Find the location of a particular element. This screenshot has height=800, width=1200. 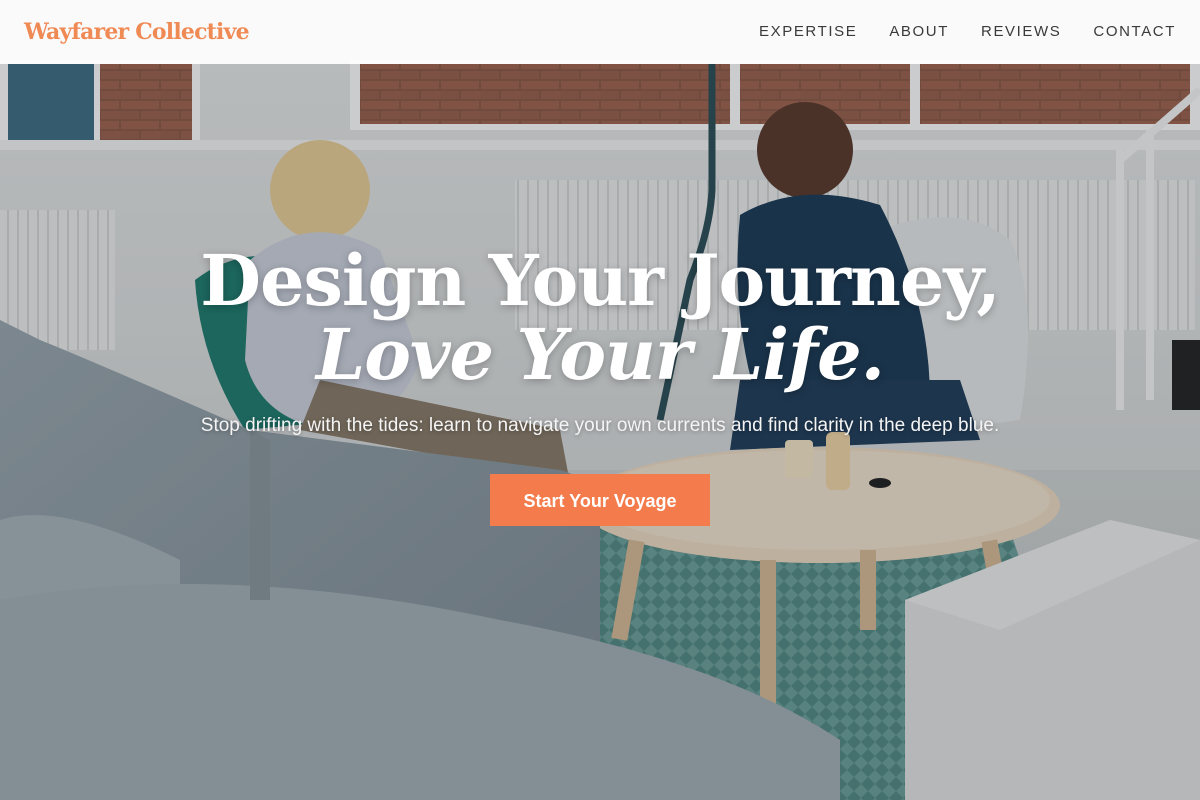

brand-logo: Wayfarer Collective is located at coordinates (137, 32).